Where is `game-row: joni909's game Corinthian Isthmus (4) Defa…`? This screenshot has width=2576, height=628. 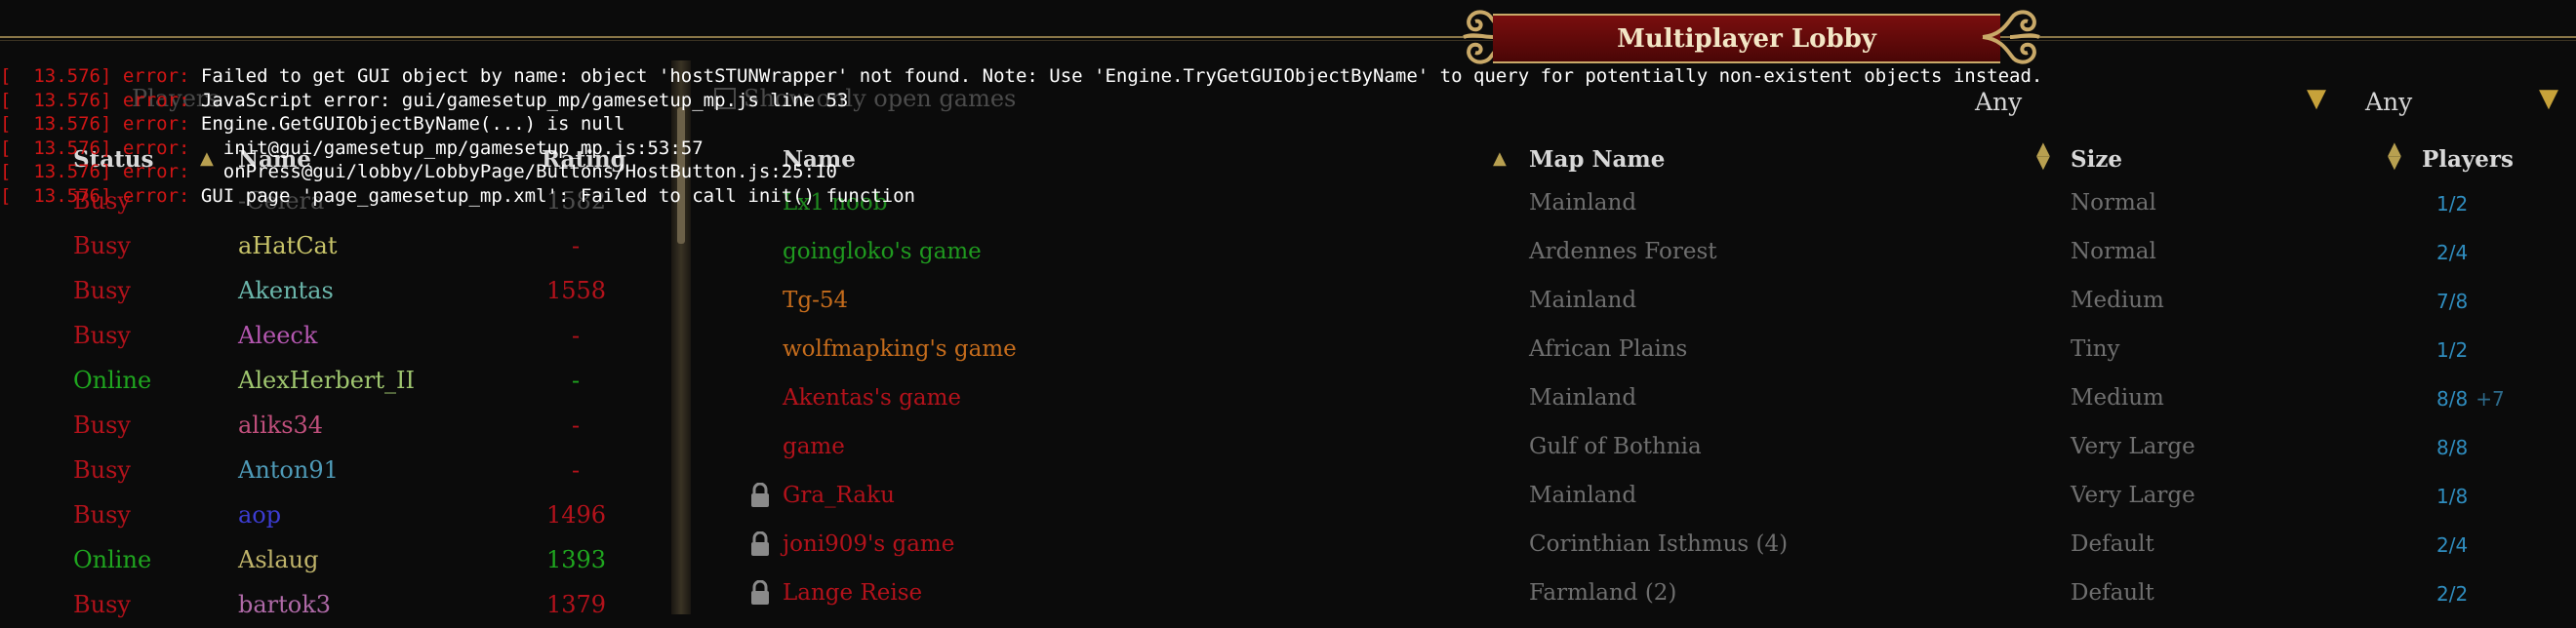 game-row: joni909's game Corinthian Isthmus (4) Defa… is located at coordinates (1635, 545).